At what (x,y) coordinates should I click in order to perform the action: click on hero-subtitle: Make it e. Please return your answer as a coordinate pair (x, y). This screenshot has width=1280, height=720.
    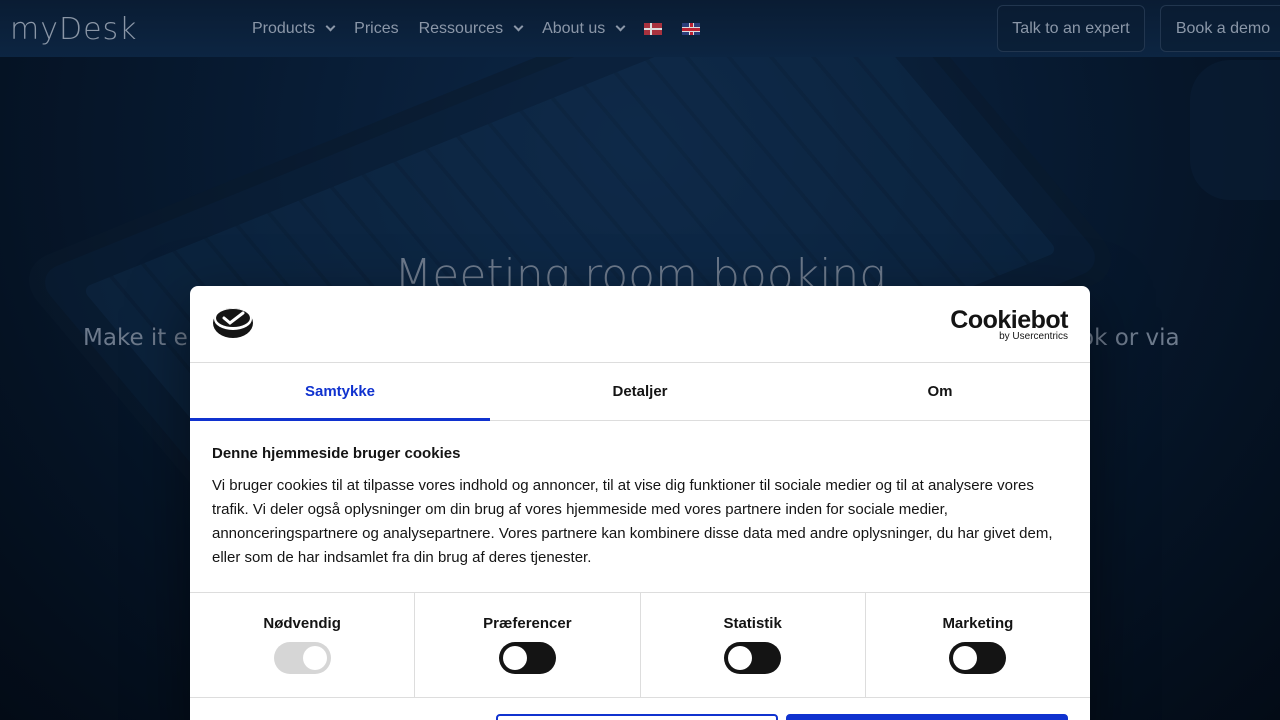
    Looking at the image, I should click on (135, 338).